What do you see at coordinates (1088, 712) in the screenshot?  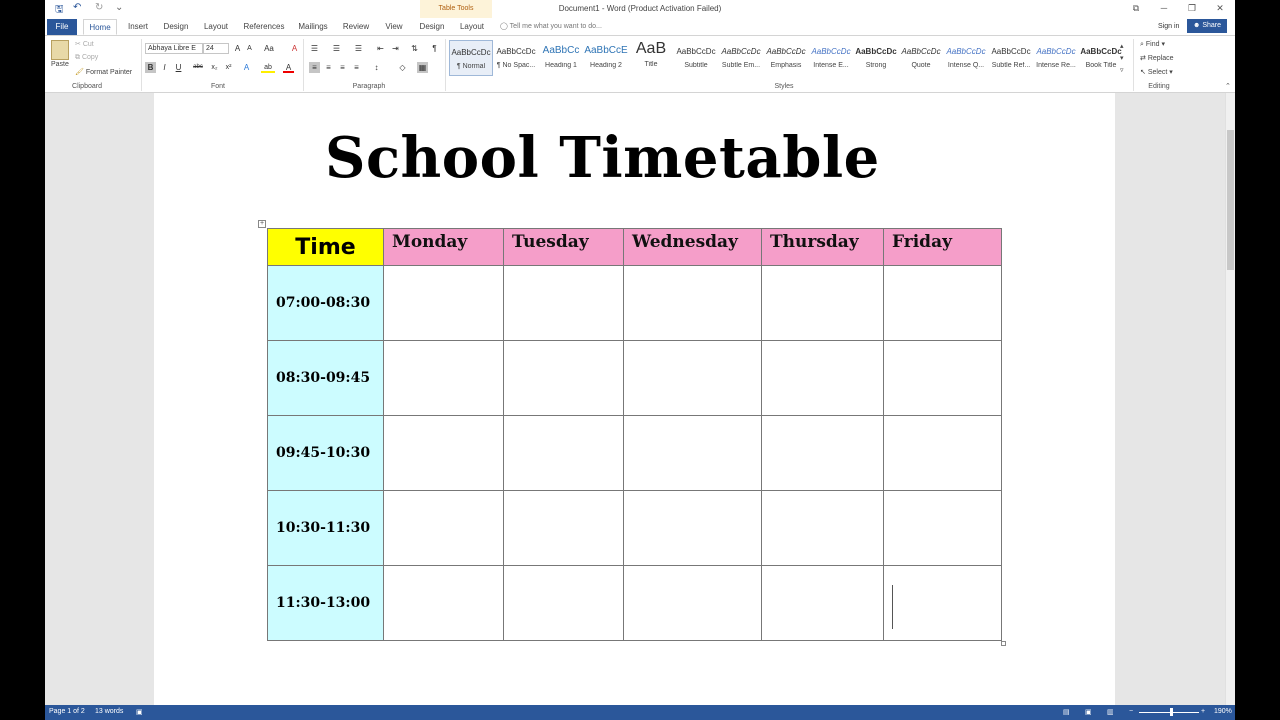 I see `print-layout-icon: ▣` at bounding box center [1088, 712].